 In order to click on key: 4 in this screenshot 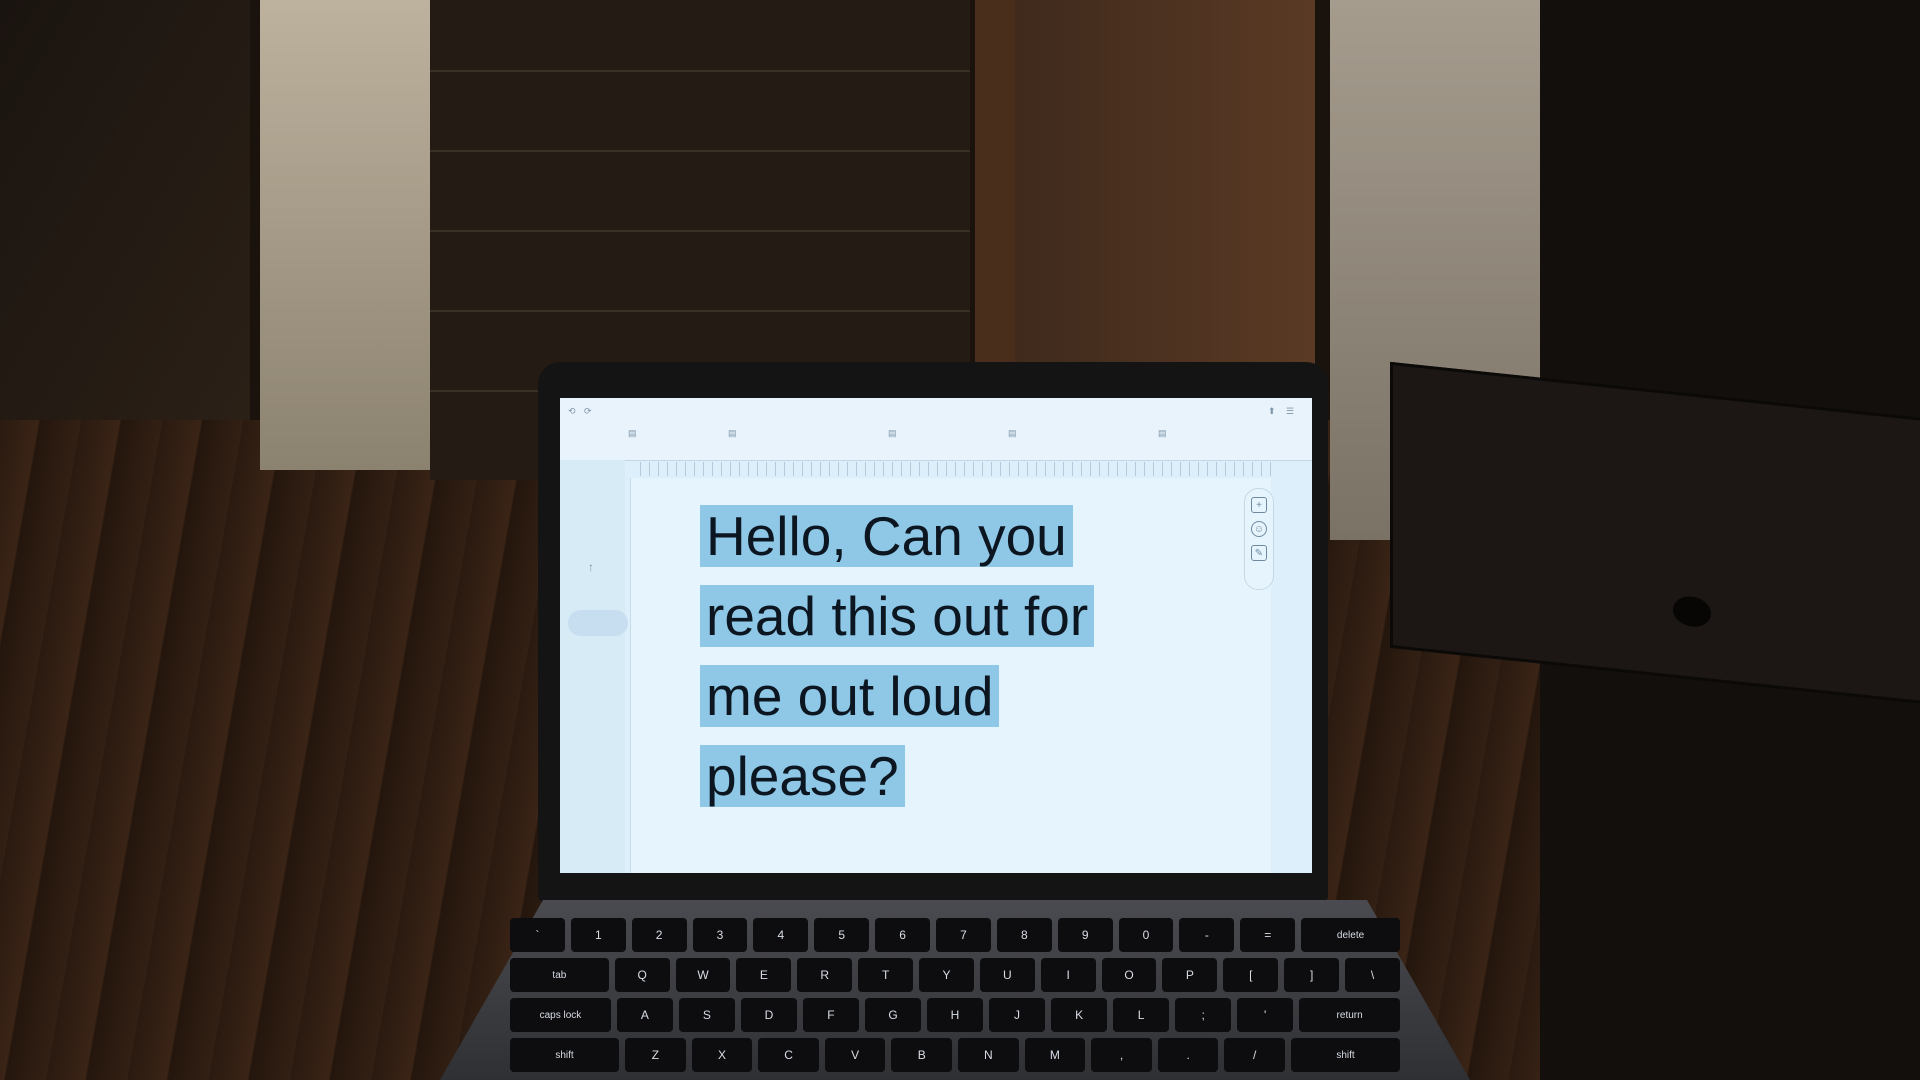, I will do `click(781, 935)`.